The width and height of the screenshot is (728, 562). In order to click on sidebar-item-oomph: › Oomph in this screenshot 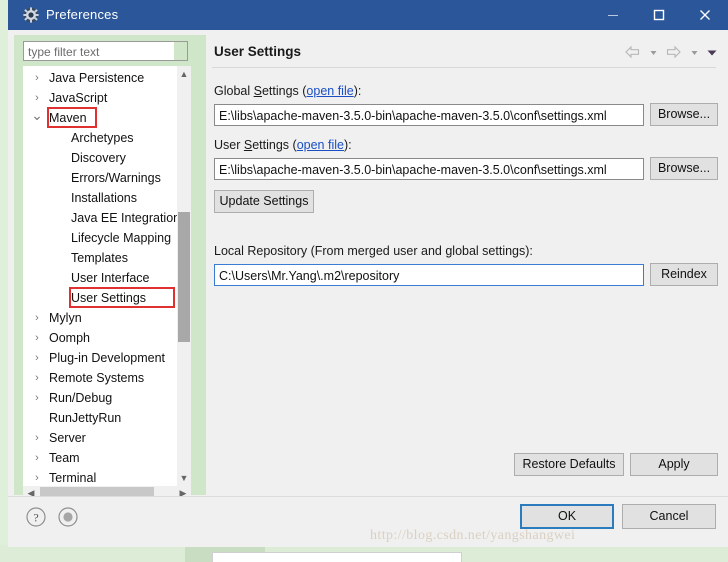, I will do `click(100, 338)`.